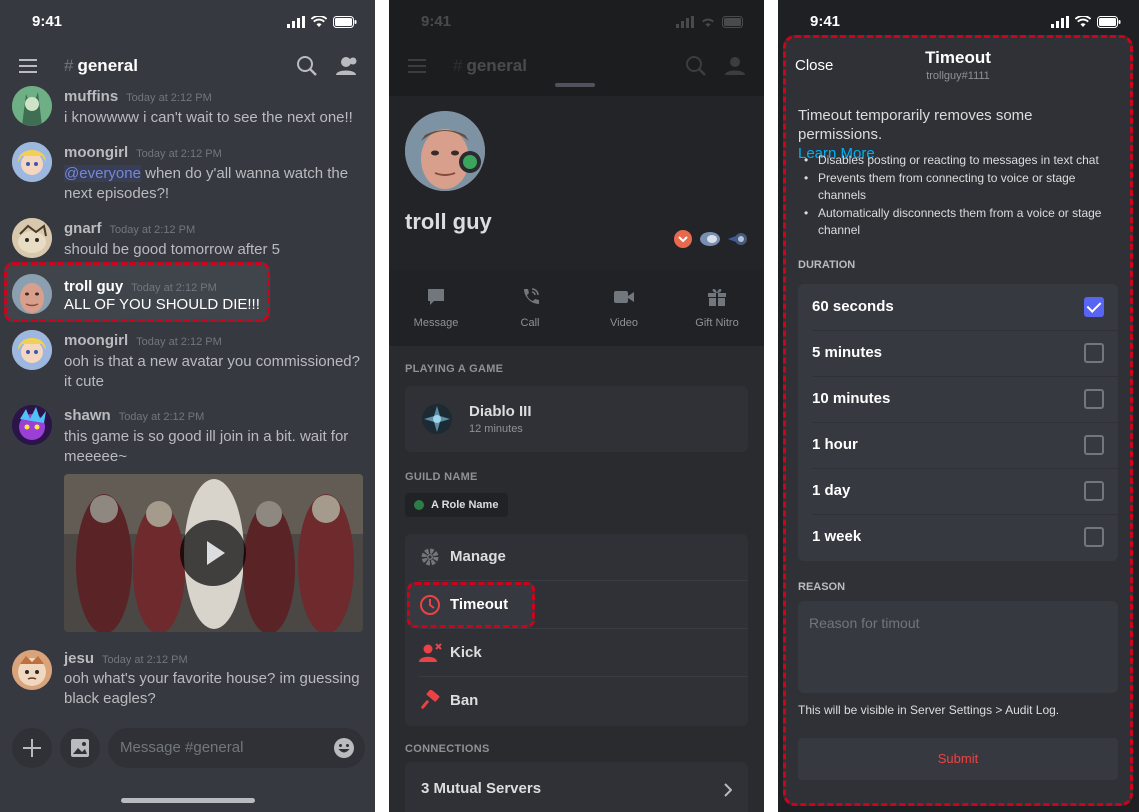 The width and height of the screenshot is (1139, 812). Describe the element at coordinates (347, 66) in the screenshot. I see `members-icon` at that location.